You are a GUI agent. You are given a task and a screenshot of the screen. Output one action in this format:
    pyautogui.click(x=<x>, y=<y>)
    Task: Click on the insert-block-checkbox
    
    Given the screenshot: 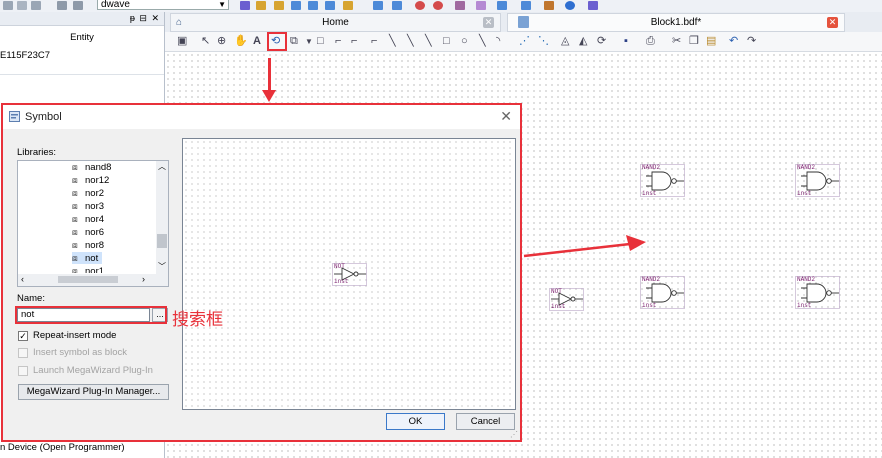 What is the action you would take?
    pyautogui.click(x=23, y=353)
    